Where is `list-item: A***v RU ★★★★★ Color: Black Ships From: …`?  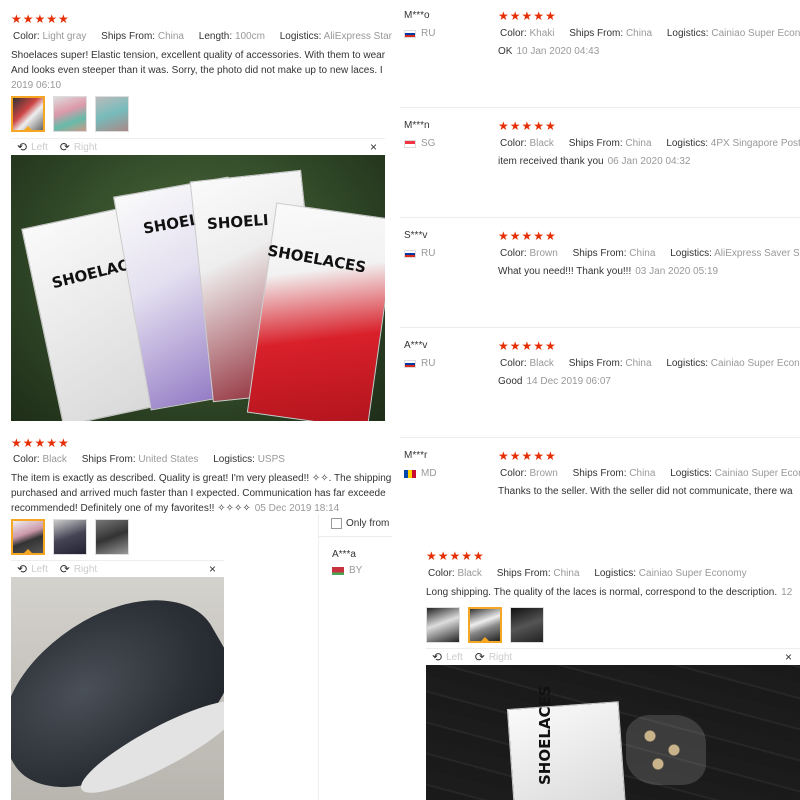 list-item: A***v RU ★★★★★ Color: Black Ships From: … is located at coordinates (600, 384).